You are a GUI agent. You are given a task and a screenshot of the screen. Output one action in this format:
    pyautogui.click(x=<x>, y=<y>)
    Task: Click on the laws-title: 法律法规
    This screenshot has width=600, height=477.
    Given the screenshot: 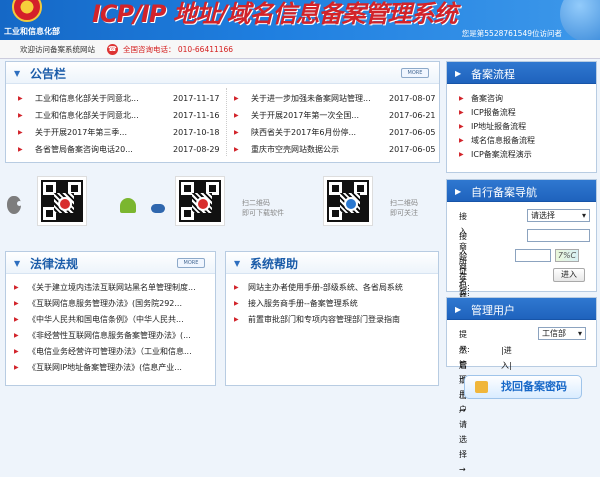 What is the action you would take?
    pyautogui.click(x=54, y=264)
    